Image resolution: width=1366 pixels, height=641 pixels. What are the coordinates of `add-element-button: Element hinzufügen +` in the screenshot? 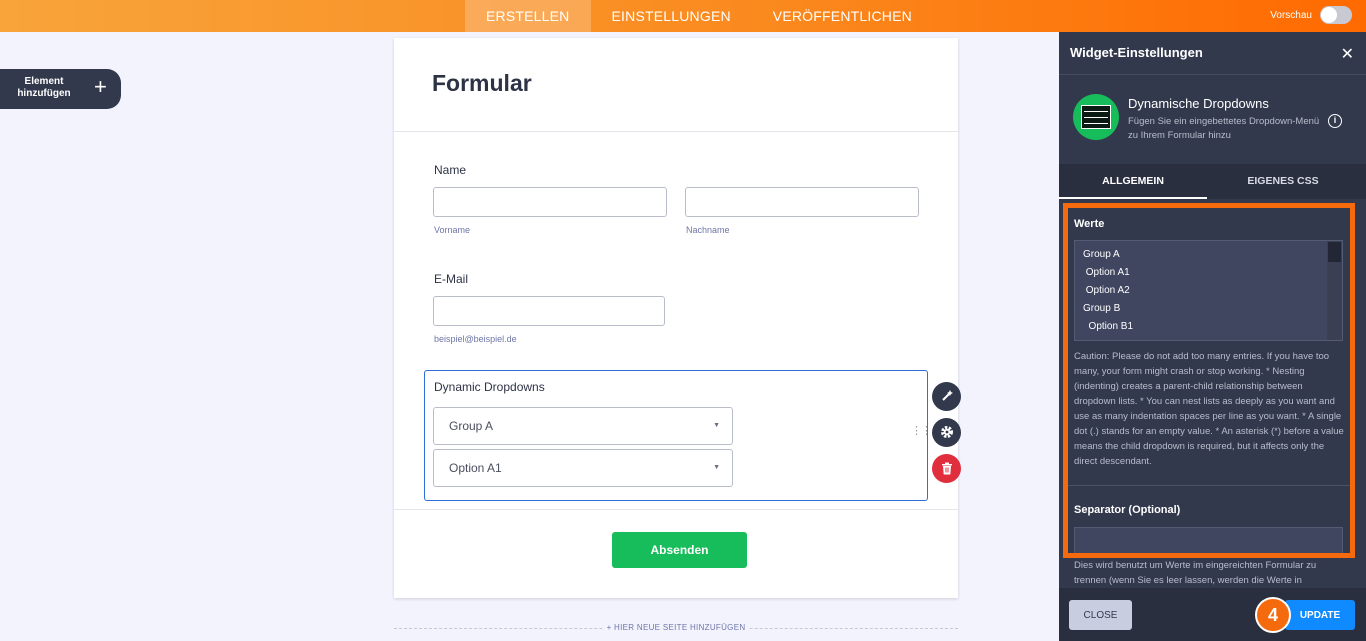 It's located at (60, 89).